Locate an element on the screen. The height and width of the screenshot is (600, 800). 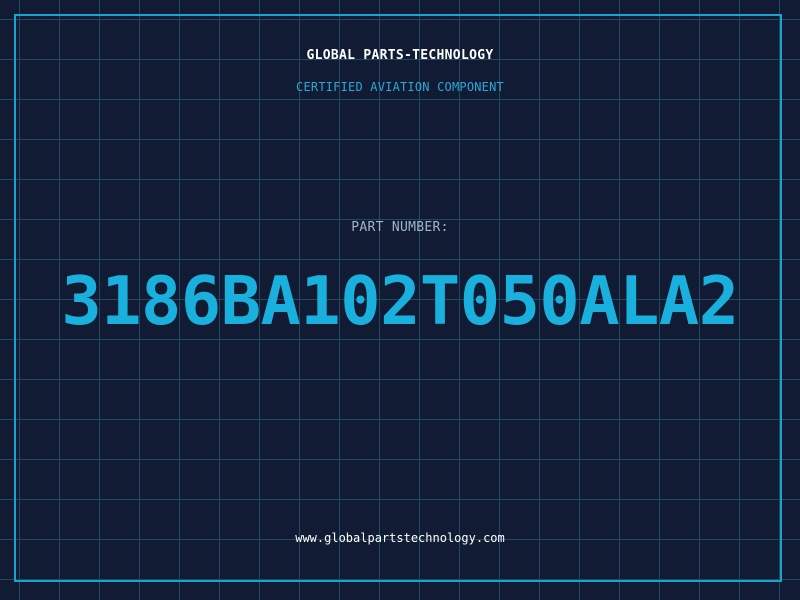
certification-subtitle: CERTIFIED AVIATION COMPONENT is located at coordinates (400, 87).